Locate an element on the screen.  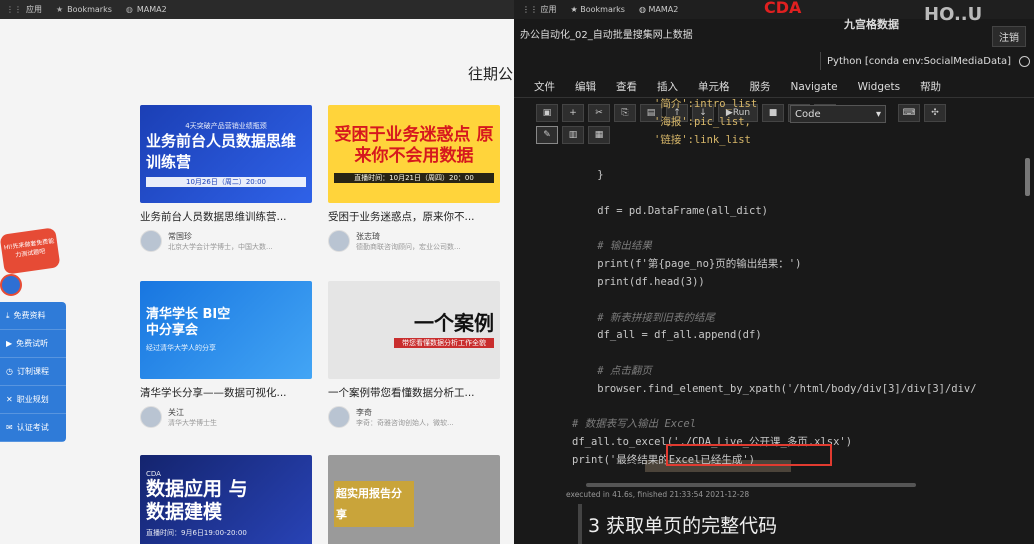
logout-button: 注销 is located at coordinates (1009, 36).